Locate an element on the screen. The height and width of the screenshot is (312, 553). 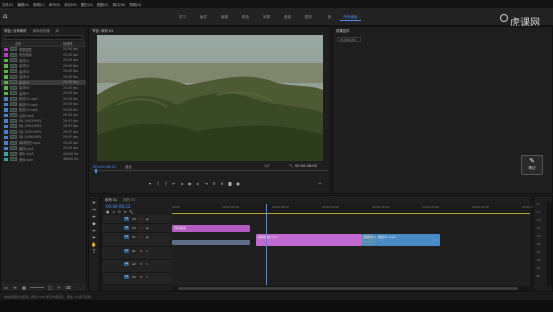
project-item: 音乐.mp3 44100 Hz is located at coordinates (43, 154).